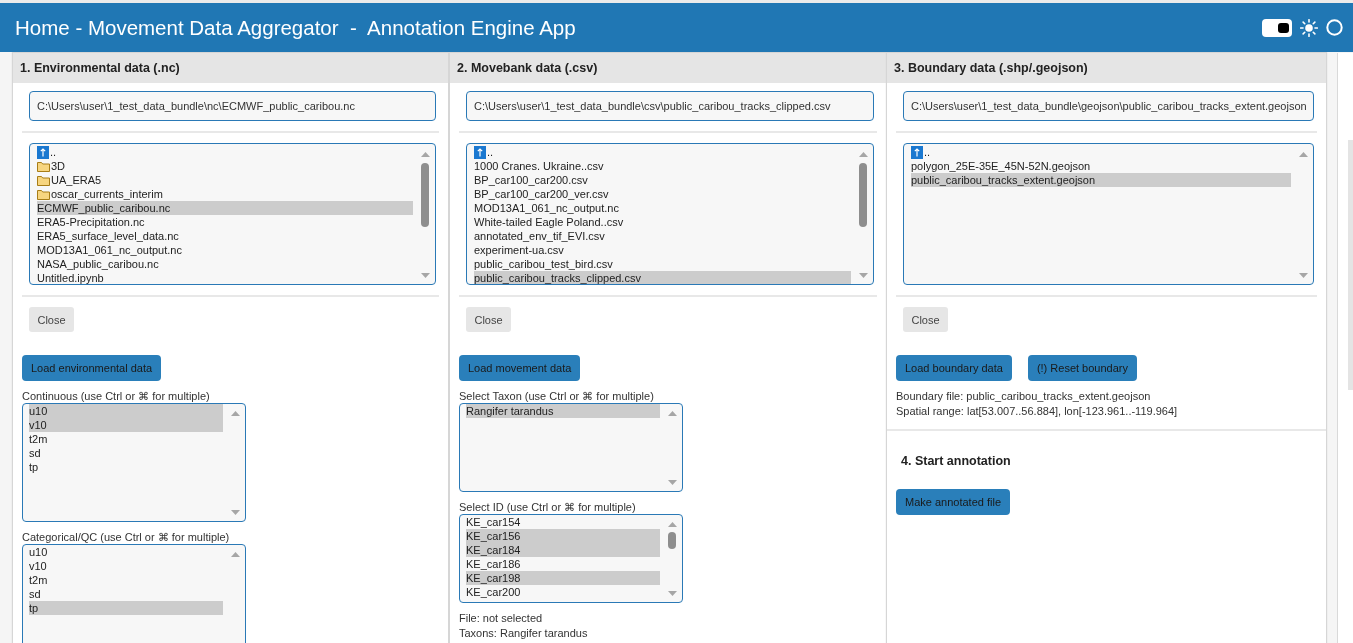 This screenshot has width=1353, height=643. Describe the element at coordinates (501, 618) in the screenshot. I see `status-text: File: not selected` at that location.